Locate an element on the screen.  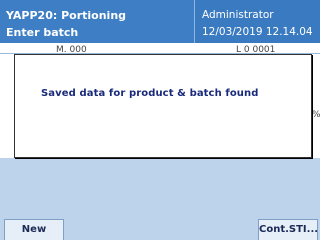
header-title-area: YAPP20: Portioning Enter batch is located at coordinates (96, 21).